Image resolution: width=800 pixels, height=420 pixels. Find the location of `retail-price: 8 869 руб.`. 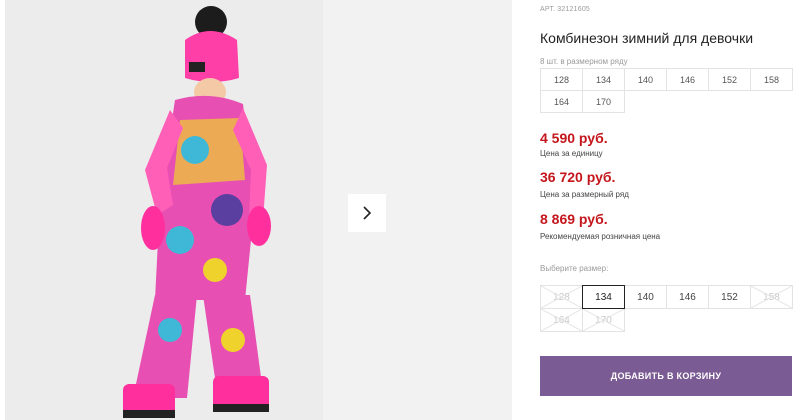

retail-price: 8 869 руб. is located at coordinates (574, 219).